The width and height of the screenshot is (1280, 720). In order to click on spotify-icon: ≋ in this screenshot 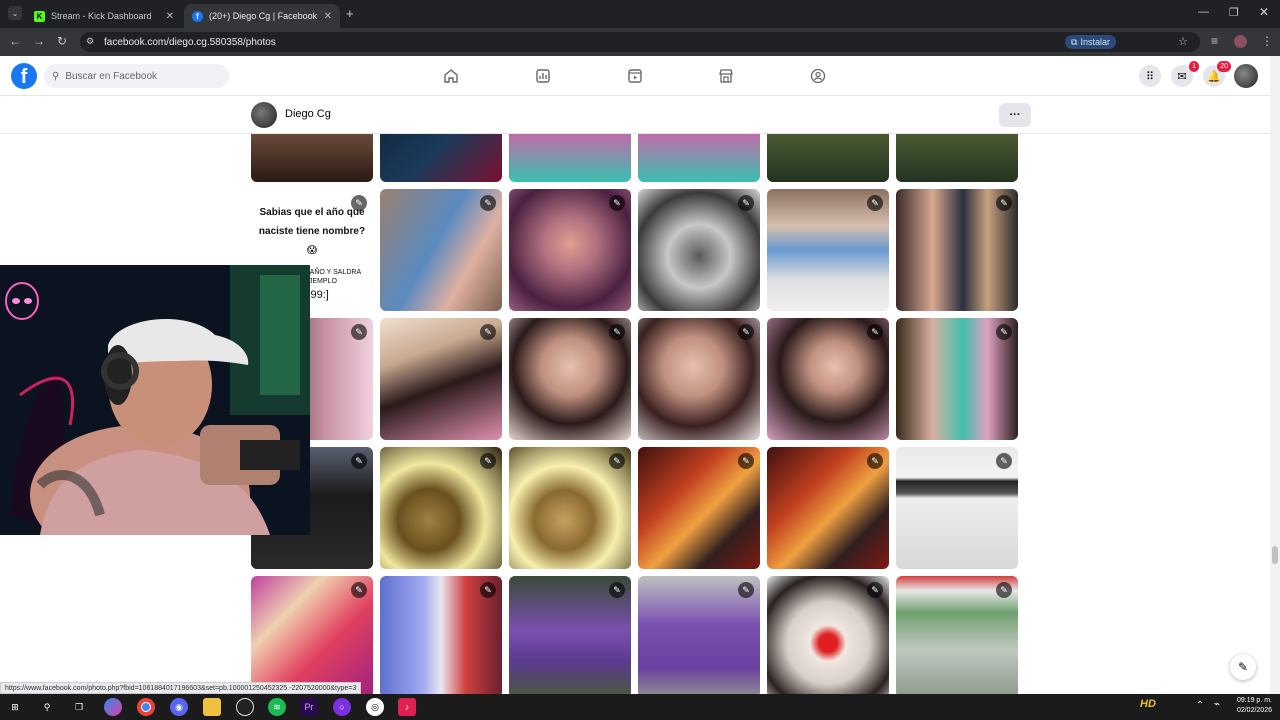, I will do `click(277, 707)`.